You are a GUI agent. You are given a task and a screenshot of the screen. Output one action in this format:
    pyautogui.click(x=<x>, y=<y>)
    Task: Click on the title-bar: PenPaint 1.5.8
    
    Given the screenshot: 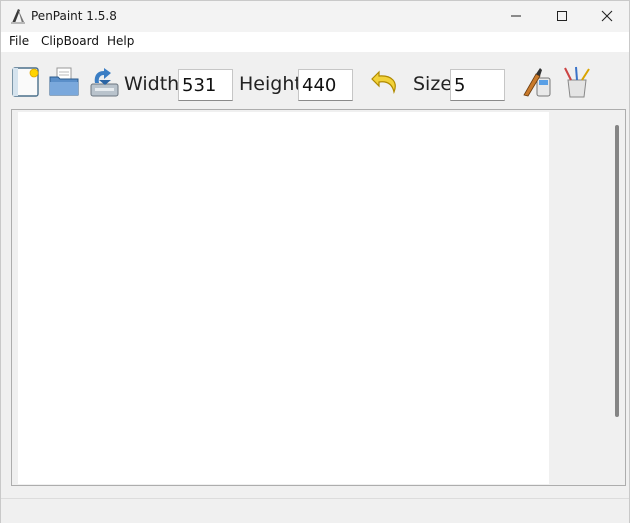 What is the action you would take?
    pyautogui.click(x=315, y=16)
    